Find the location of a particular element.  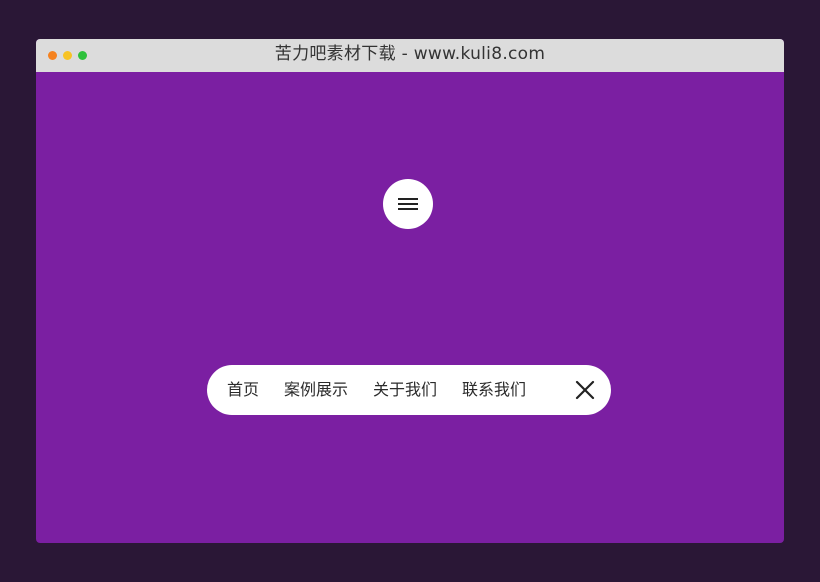

nav-menu: 首页 案例展示 关于我们 联系我们 is located at coordinates (409, 390).